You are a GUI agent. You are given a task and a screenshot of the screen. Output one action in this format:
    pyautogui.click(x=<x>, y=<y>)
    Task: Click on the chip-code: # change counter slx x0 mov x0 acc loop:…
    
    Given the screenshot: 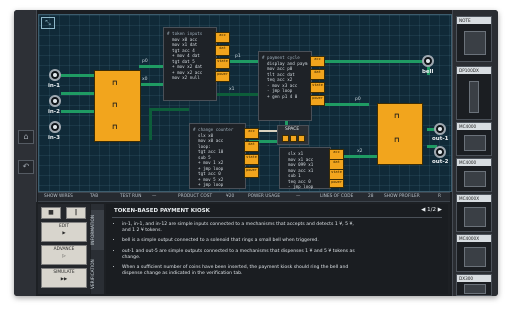 What is the action you would take?
    pyautogui.click(x=213, y=157)
    